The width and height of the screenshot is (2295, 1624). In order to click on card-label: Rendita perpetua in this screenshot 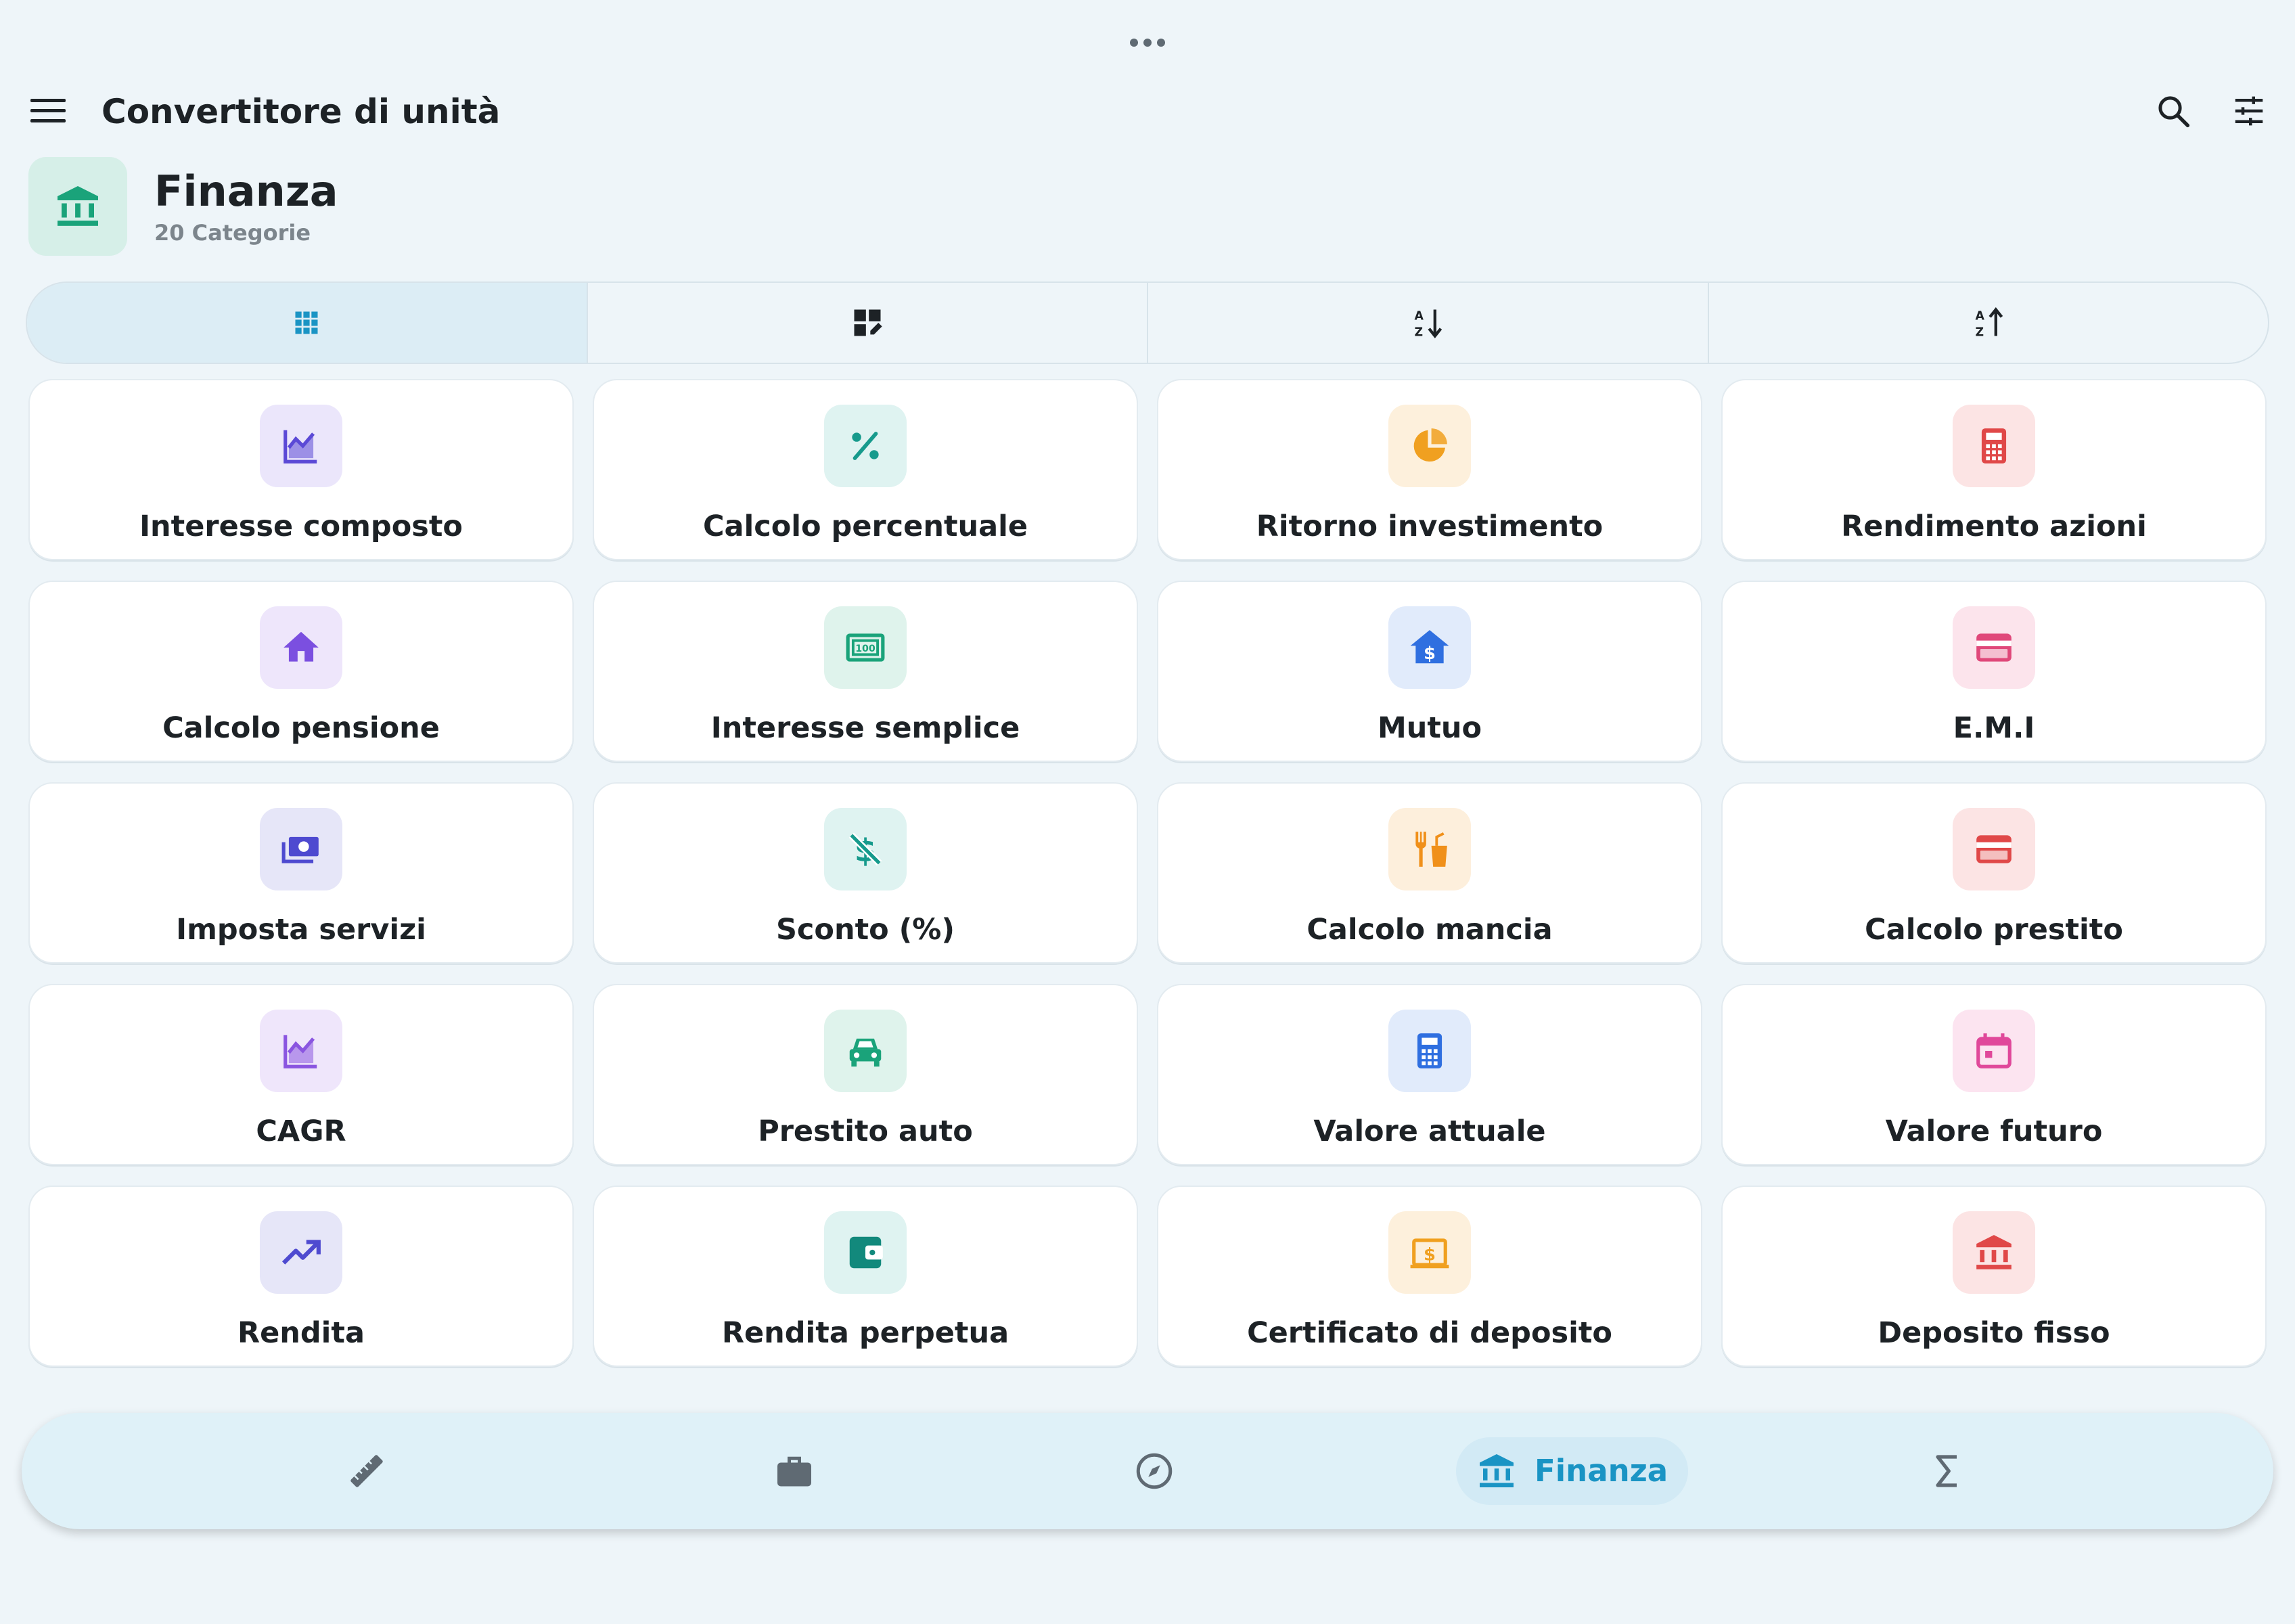, I will do `click(865, 1333)`.